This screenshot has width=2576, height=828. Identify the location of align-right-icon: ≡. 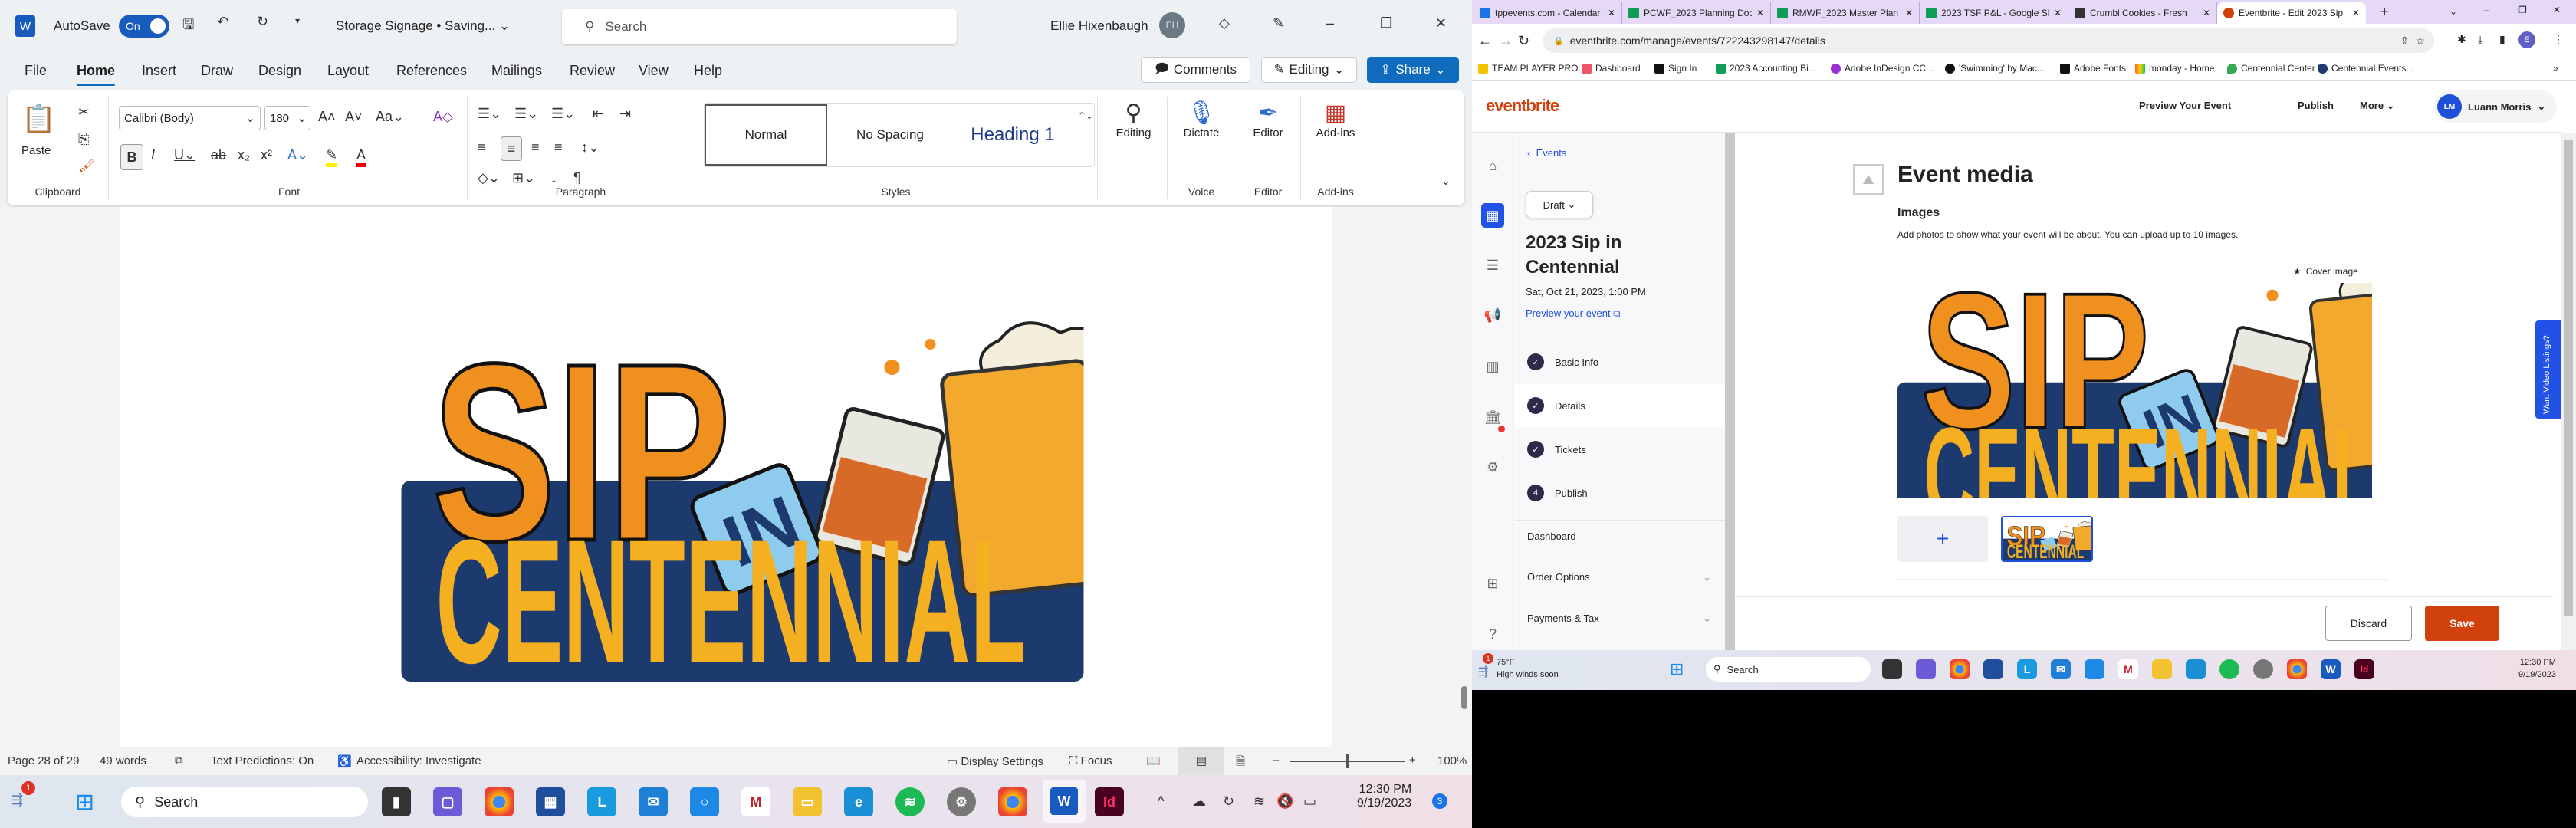
(536, 148).